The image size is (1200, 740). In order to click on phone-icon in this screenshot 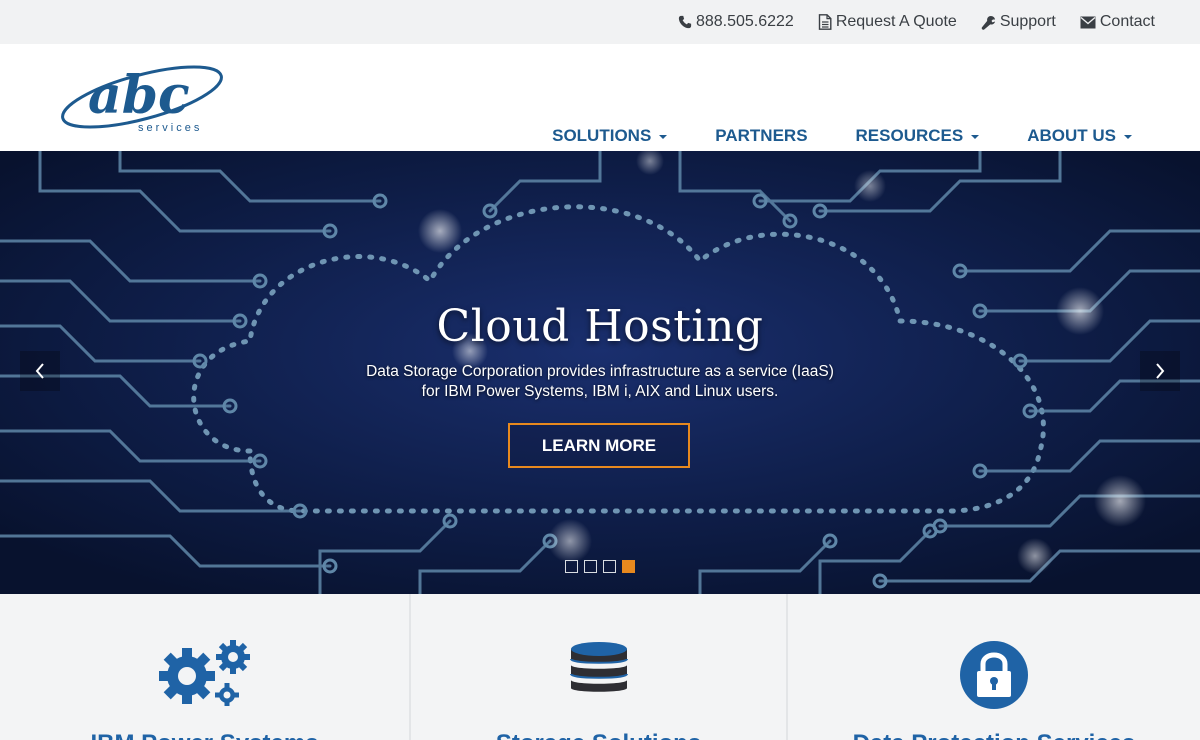, I will do `click(685, 22)`.